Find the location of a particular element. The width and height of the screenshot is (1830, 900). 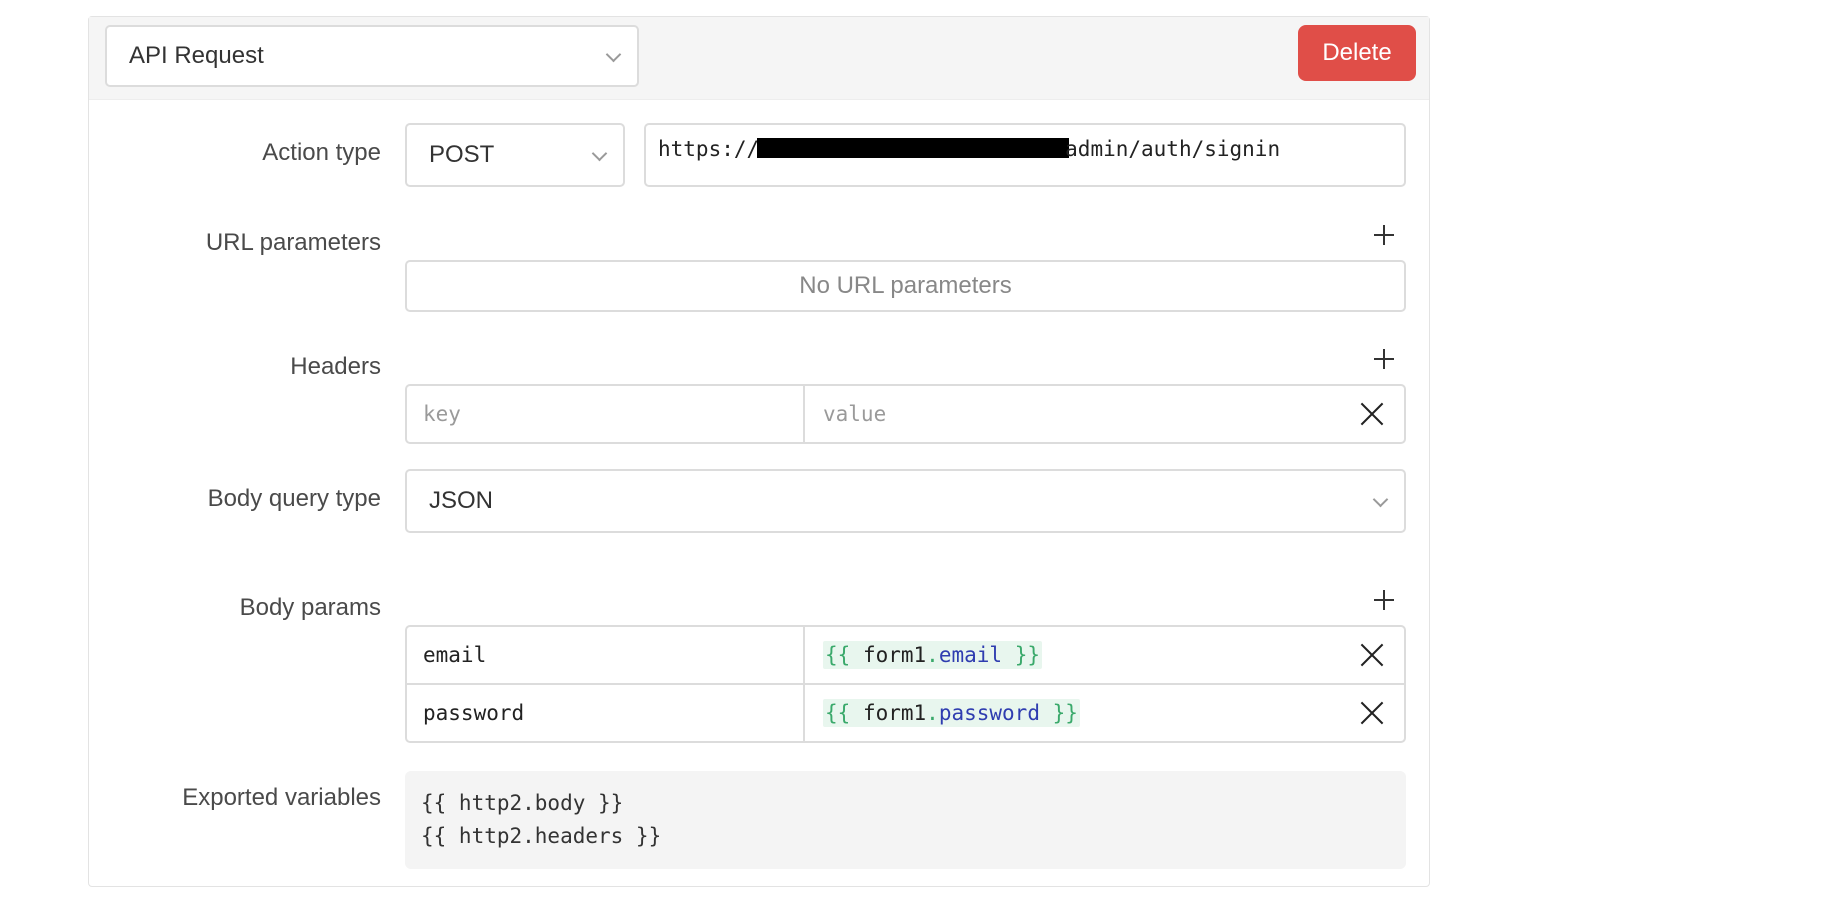

body-param-row: password {{ form1.password }} is located at coordinates (905, 713).